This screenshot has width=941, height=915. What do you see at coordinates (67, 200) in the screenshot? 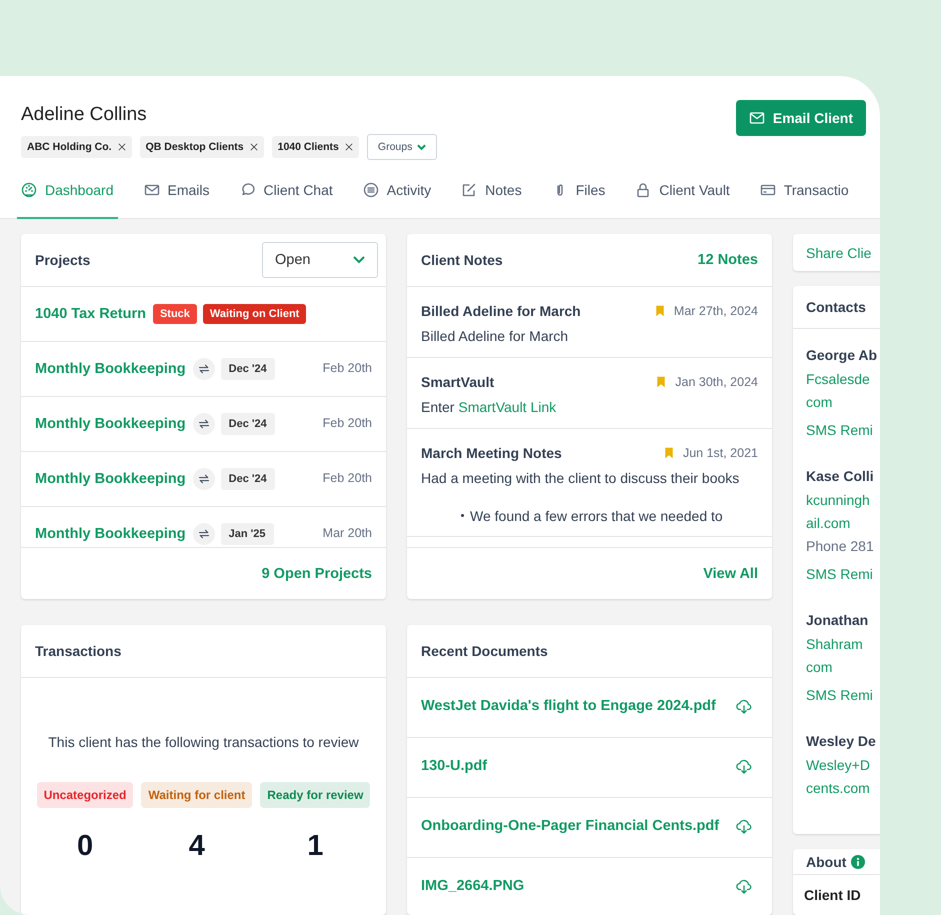
I see `nav-tab: Dashboard` at bounding box center [67, 200].